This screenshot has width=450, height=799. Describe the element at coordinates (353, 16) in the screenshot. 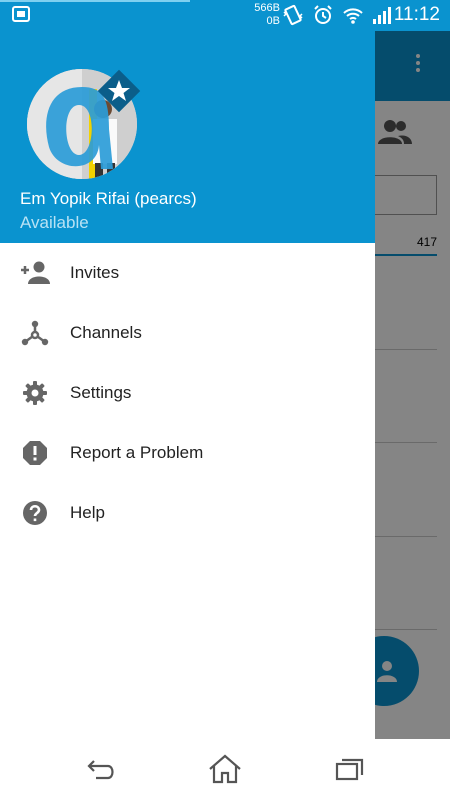

I see `wifi-icon` at that location.